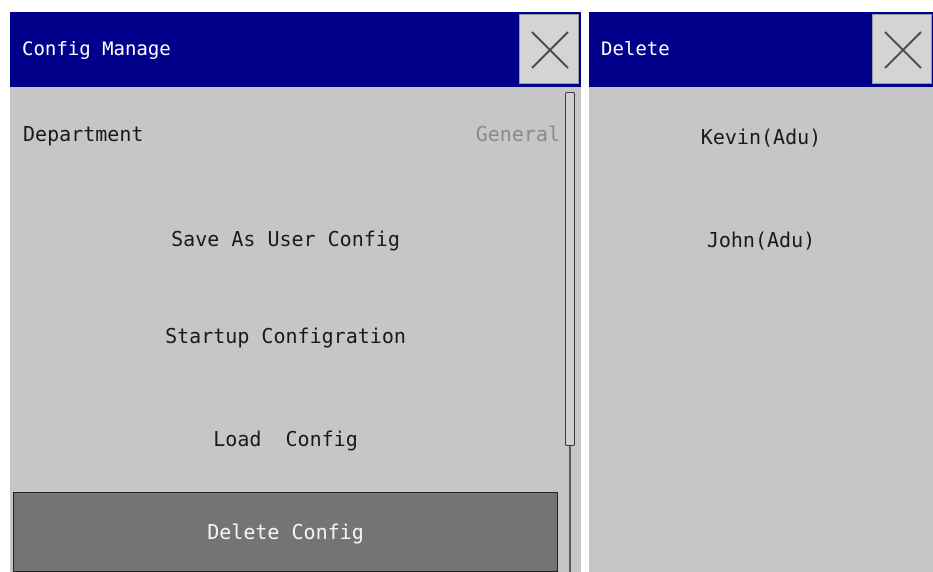  Describe the element at coordinates (585, 292) in the screenshot. I see `dialog-divider` at that location.